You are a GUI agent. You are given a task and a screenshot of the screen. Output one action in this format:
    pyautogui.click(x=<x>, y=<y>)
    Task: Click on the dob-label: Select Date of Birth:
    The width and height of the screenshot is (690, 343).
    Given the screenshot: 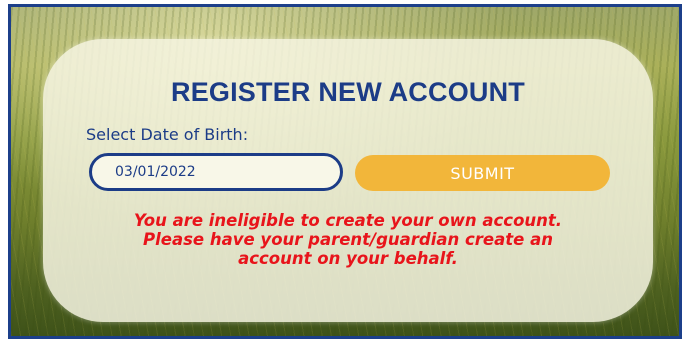 What is the action you would take?
    pyautogui.click(x=167, y=134)
    